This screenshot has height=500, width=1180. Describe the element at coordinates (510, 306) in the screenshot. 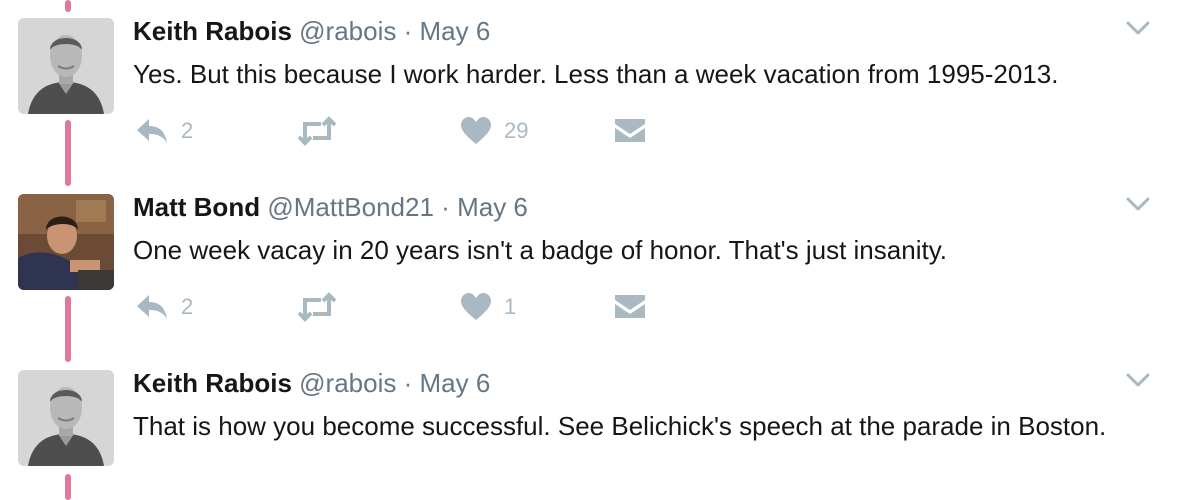

I see `like-count: 1` at that location.